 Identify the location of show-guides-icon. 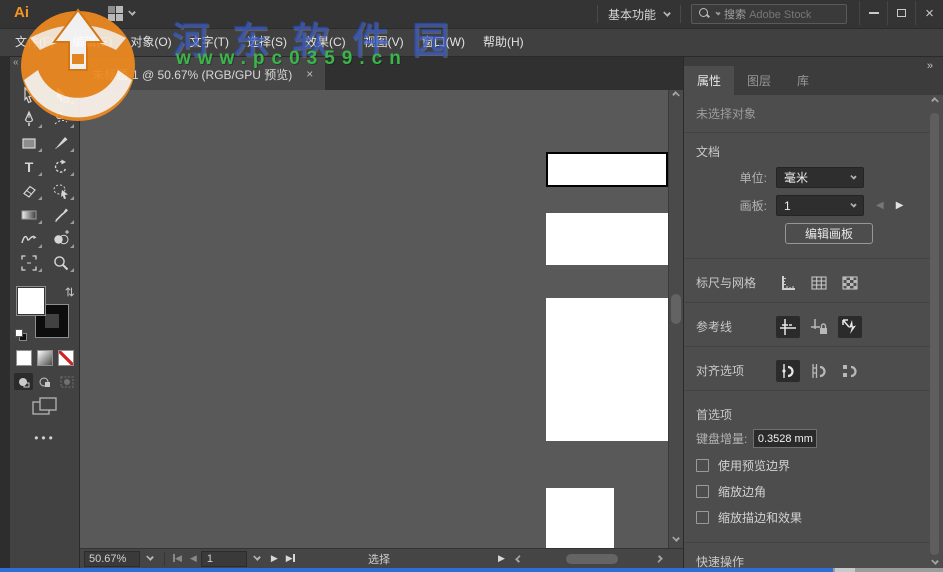
(788, 327).